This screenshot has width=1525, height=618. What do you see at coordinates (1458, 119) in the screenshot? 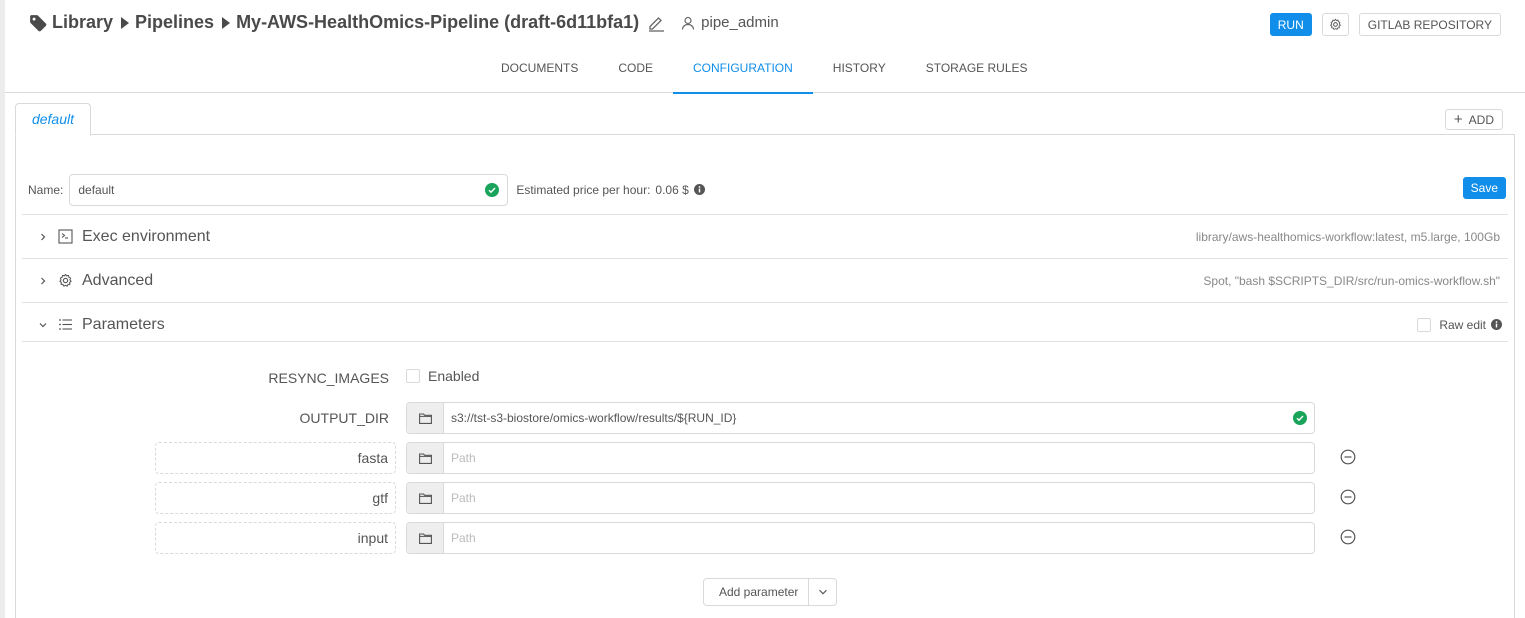
I see `plus-icon: +` at bounding box center [1458, 119].